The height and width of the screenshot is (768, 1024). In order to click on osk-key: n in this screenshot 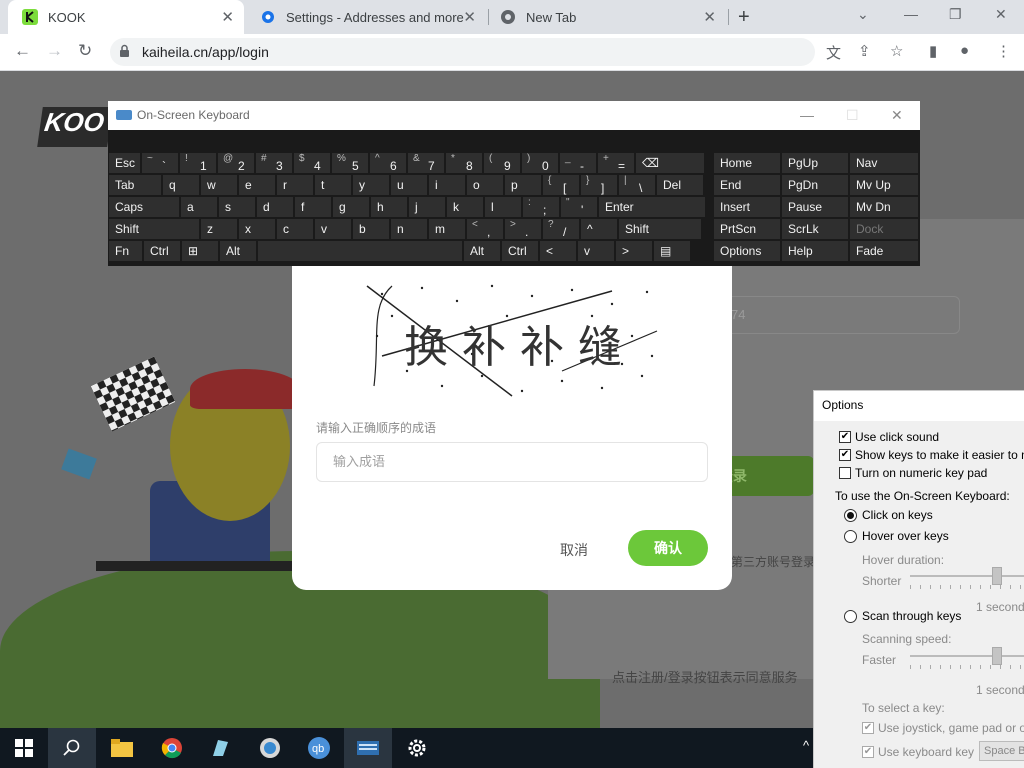, I will do `click(409, 229)`.